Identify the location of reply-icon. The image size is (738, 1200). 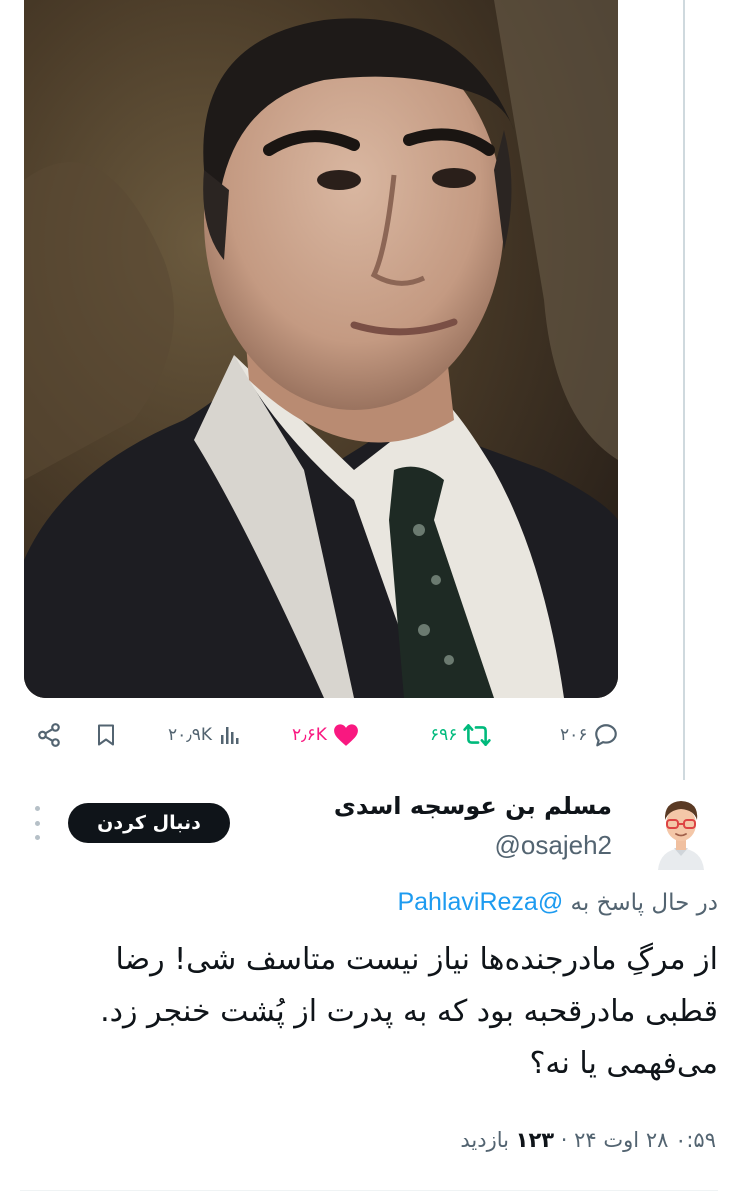
(606, 735).